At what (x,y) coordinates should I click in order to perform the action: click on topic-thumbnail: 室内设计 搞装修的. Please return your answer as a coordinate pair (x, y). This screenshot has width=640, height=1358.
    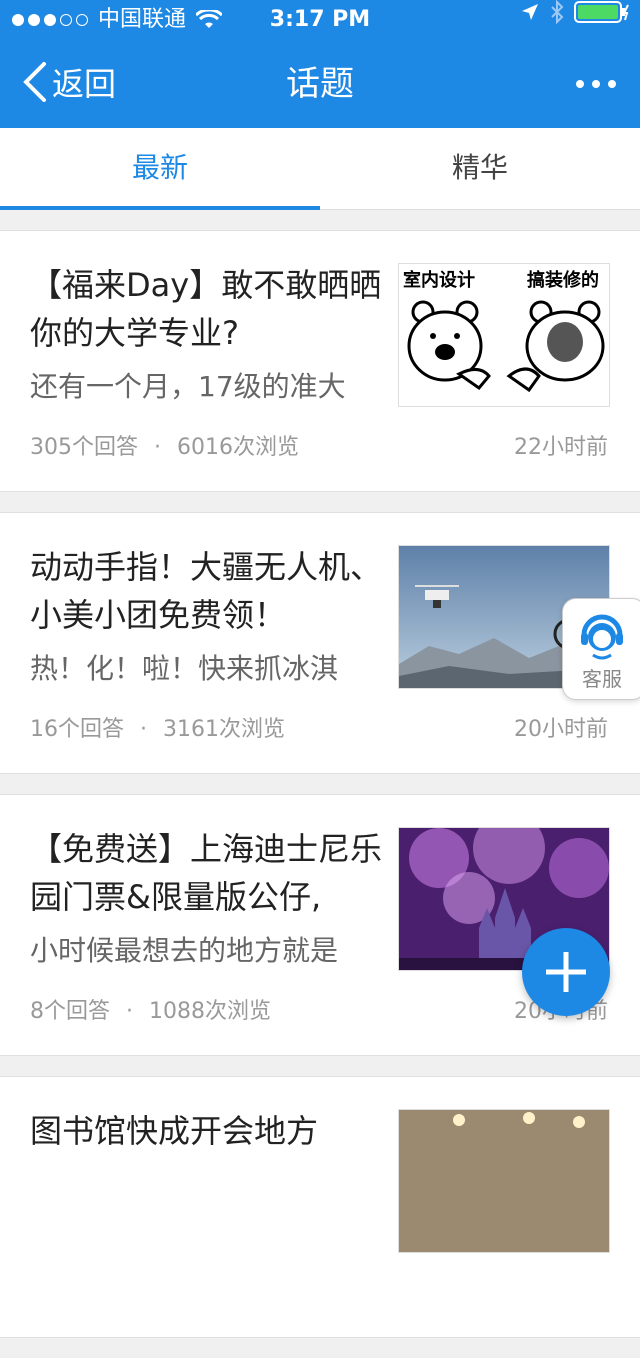
    Looking at the image, I should click on (504, 335).